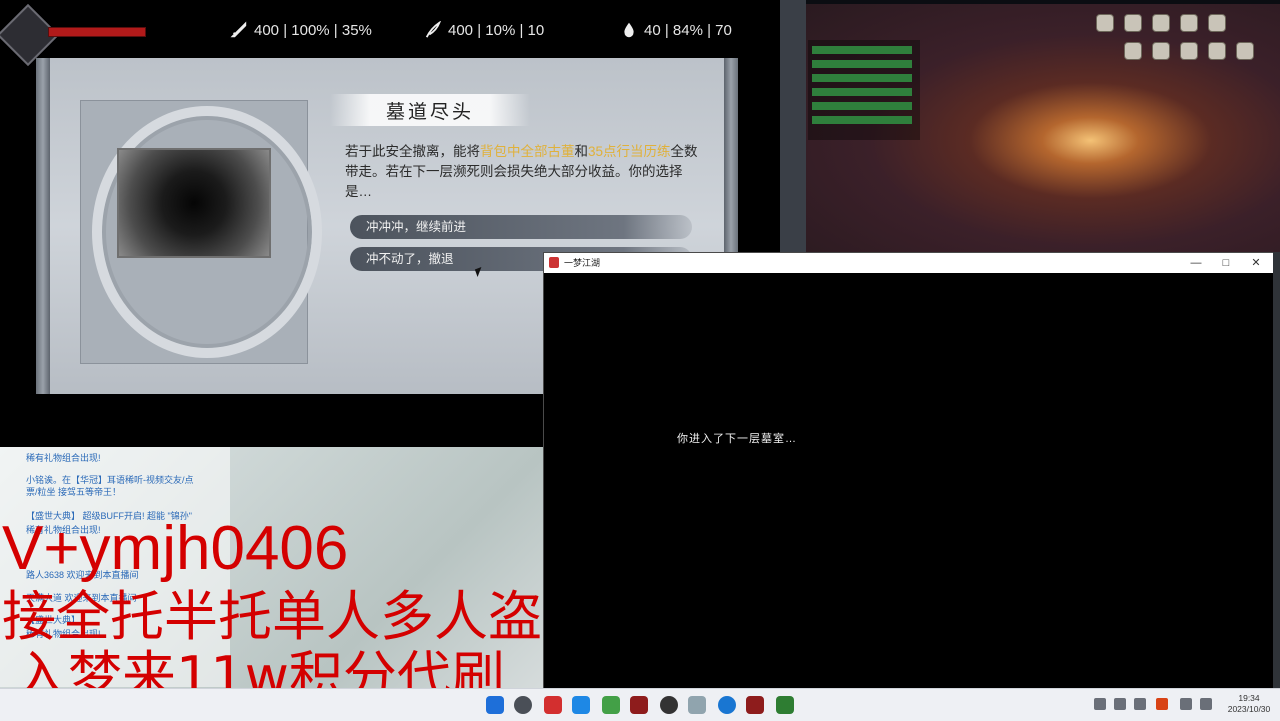 Image resolution: width=1280 pixels, height=721 pixels. I want to click on agility-stat: 400 | 10% | 10, so click(484, 30).